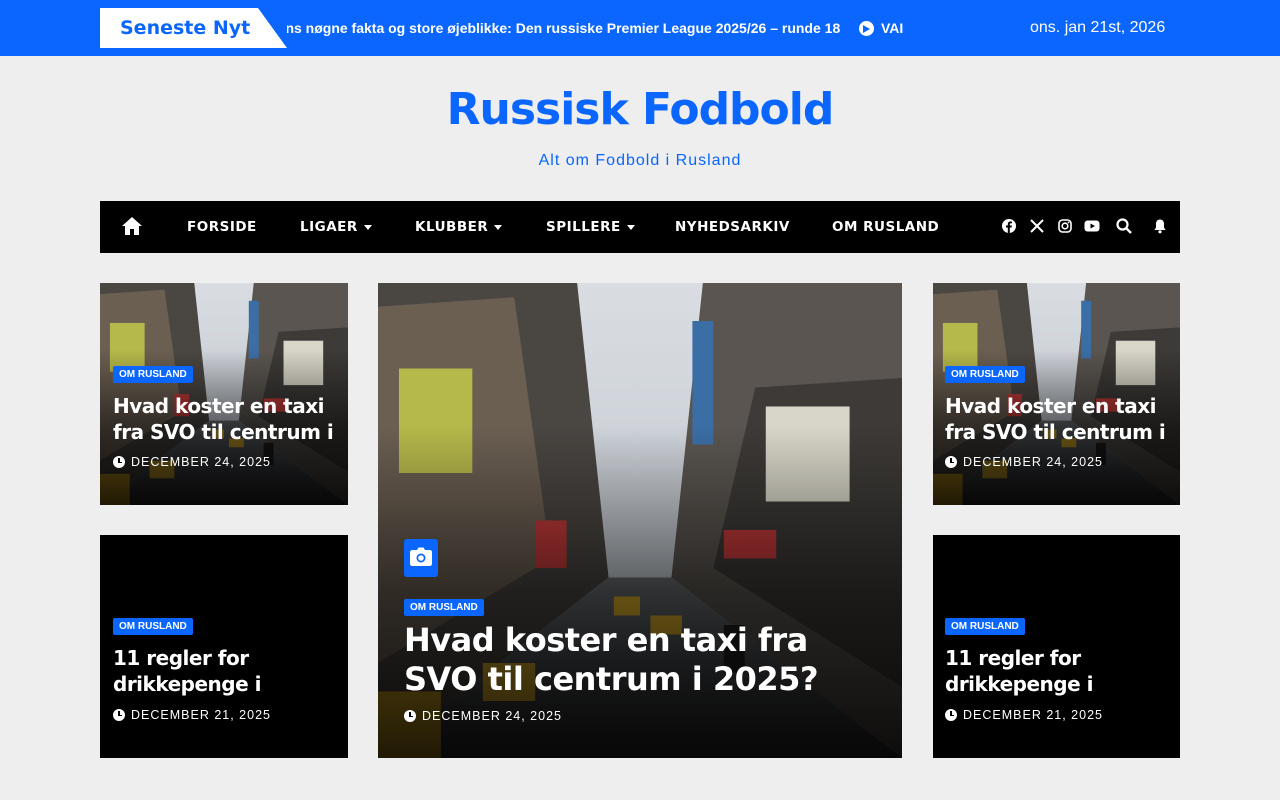  I want to click on nav-item-label: FORSIDE, so click(222, 227).